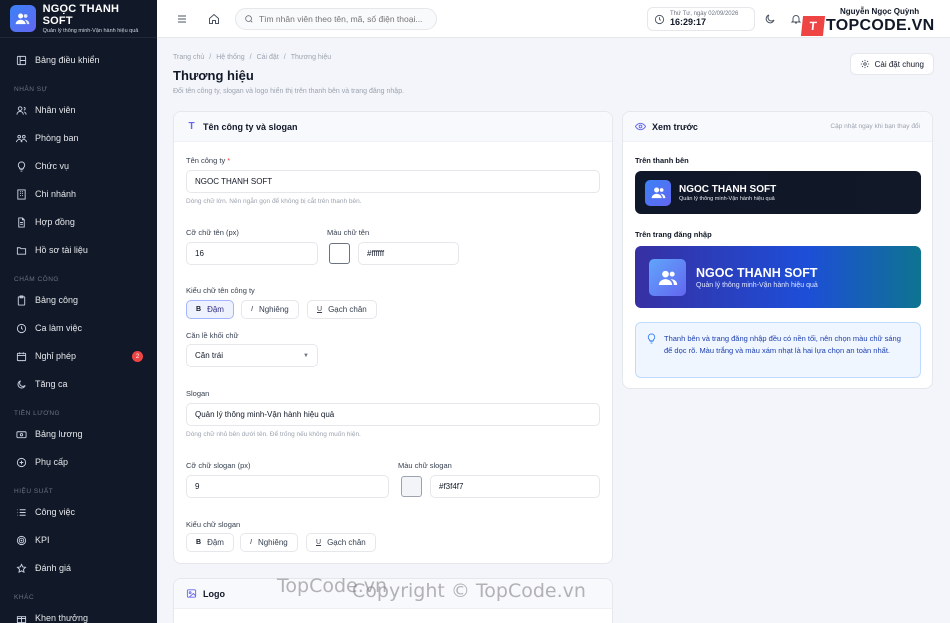 The height and width of the screenshot is (623, 950). I want to click on search-input, so click(343, 19).